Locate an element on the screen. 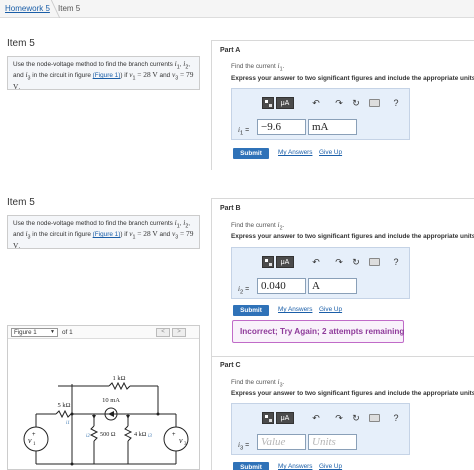  math-sub: 2 is located at coordinates (281, 228).